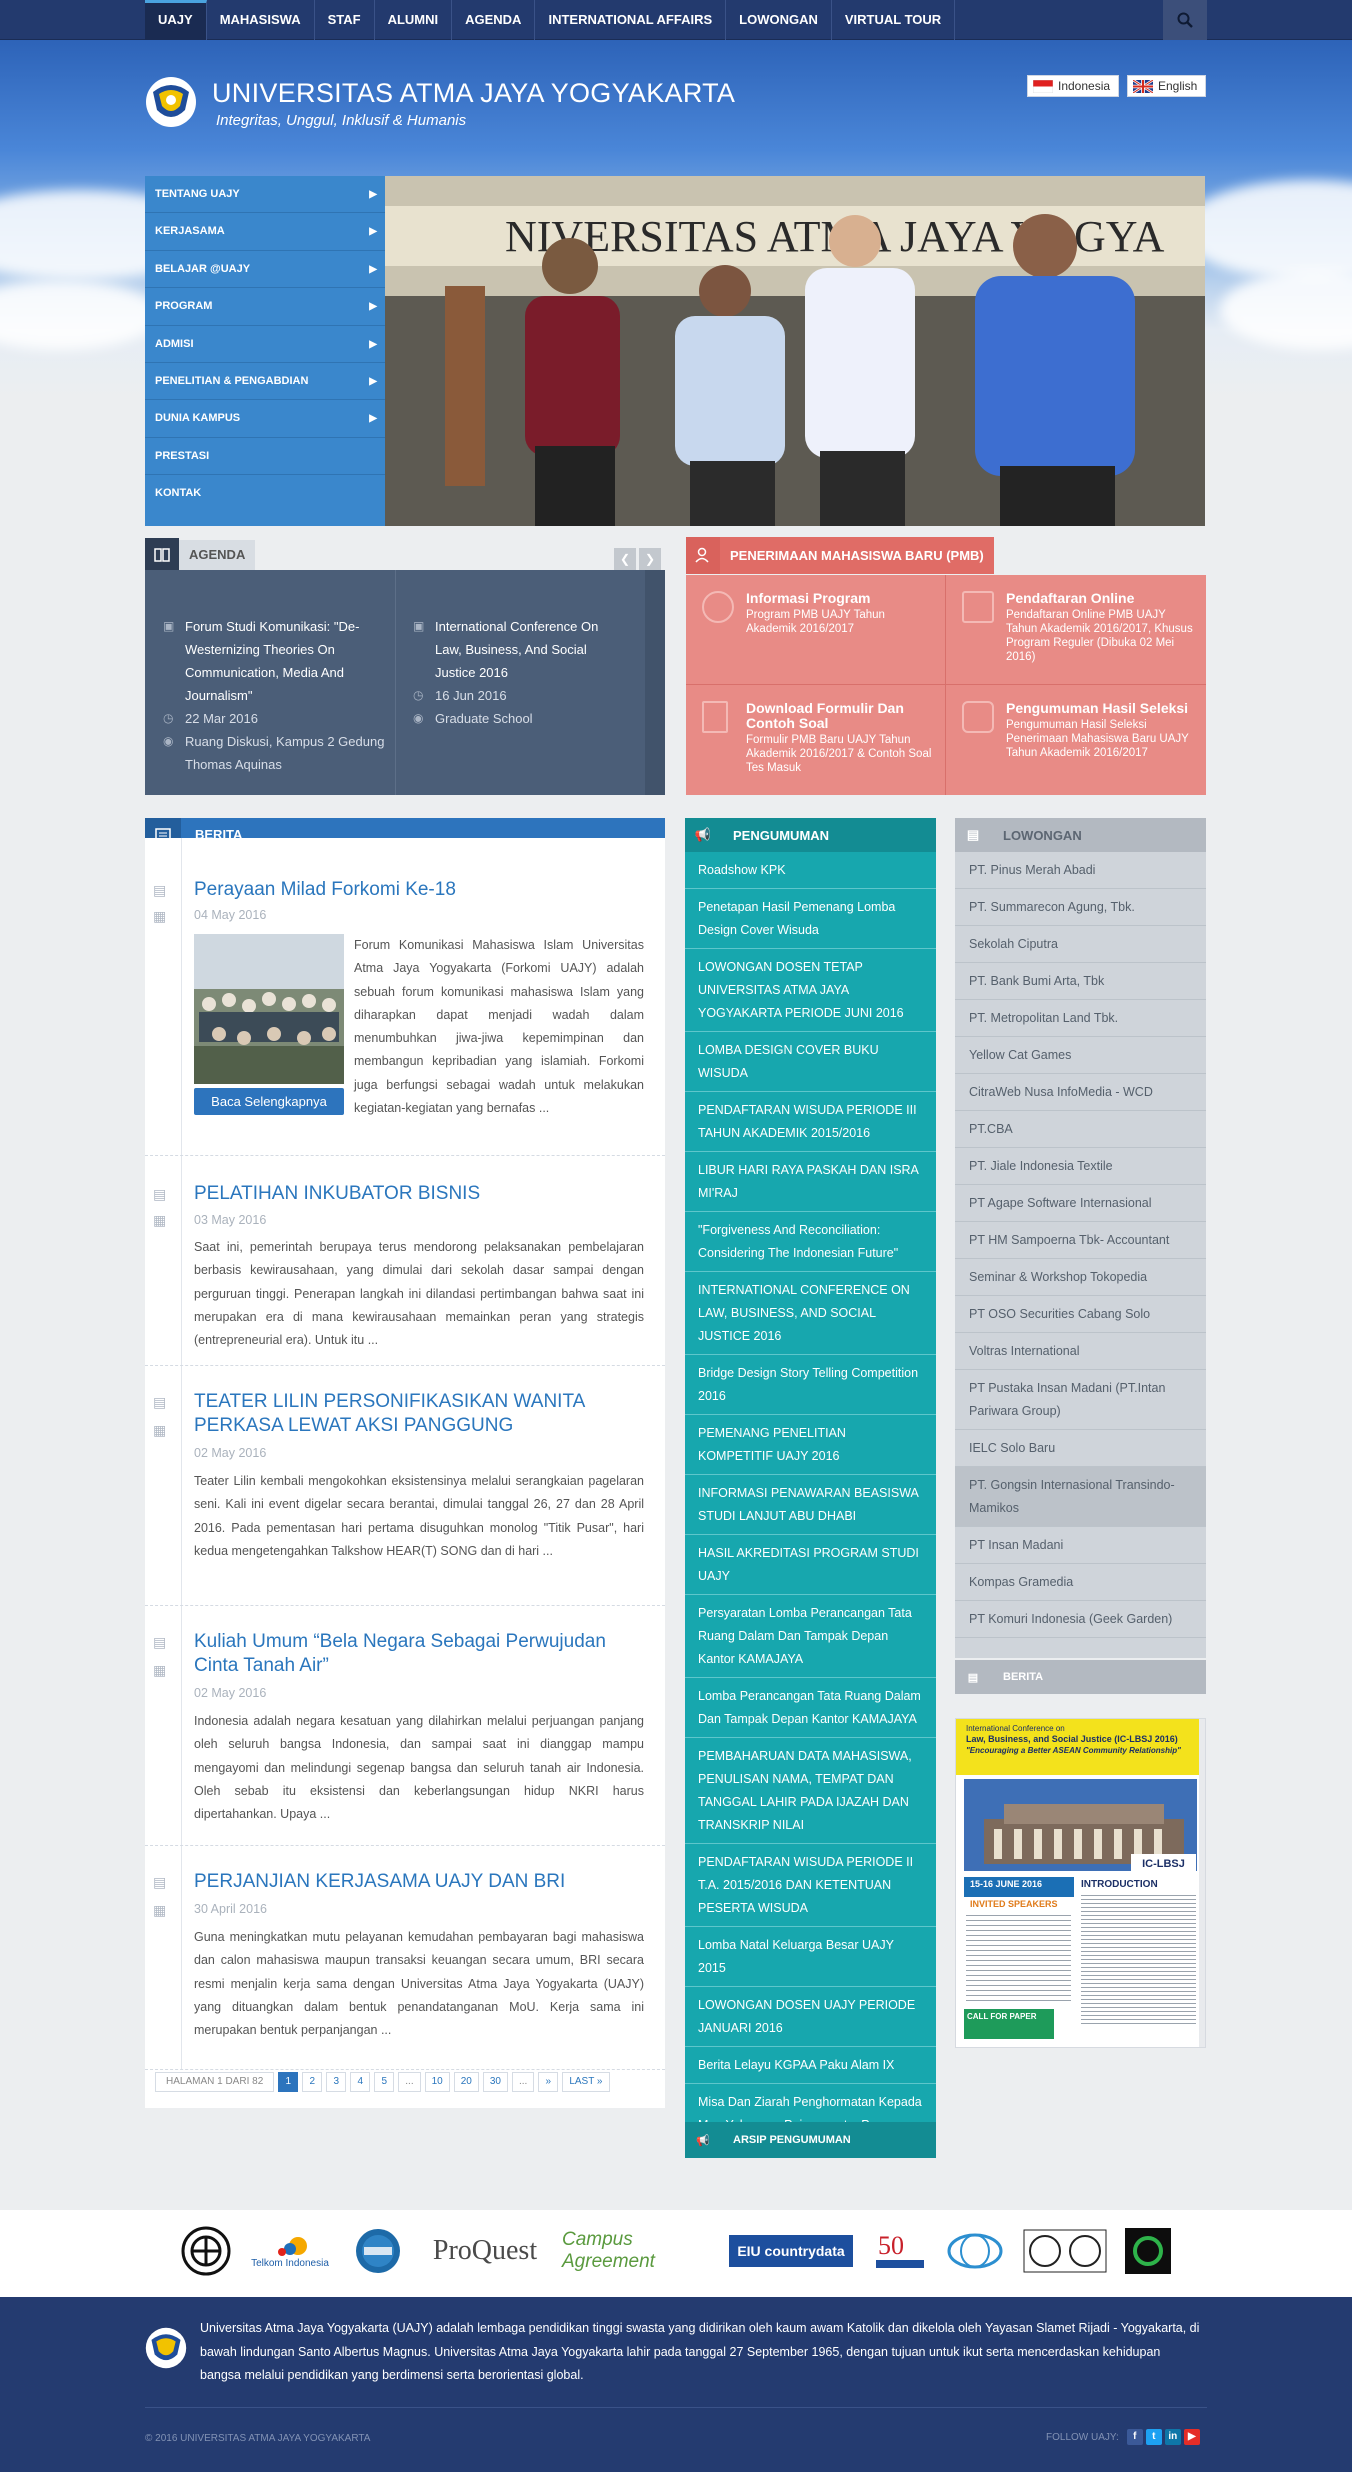 This screenshot has height=2472, width=1352. What do you see at coordinates (466, 2082) in the screenshot?
I see `page-link: 20` at bounding box center [466, 2082].